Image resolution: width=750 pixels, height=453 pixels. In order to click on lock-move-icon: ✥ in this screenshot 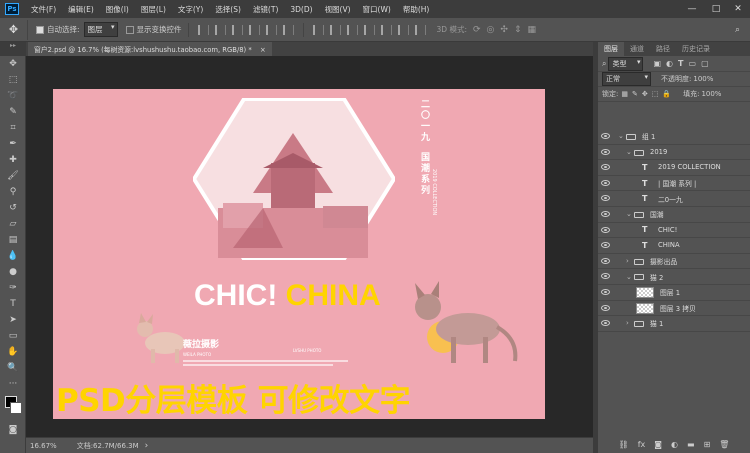, I will do `click(645, 94)`.